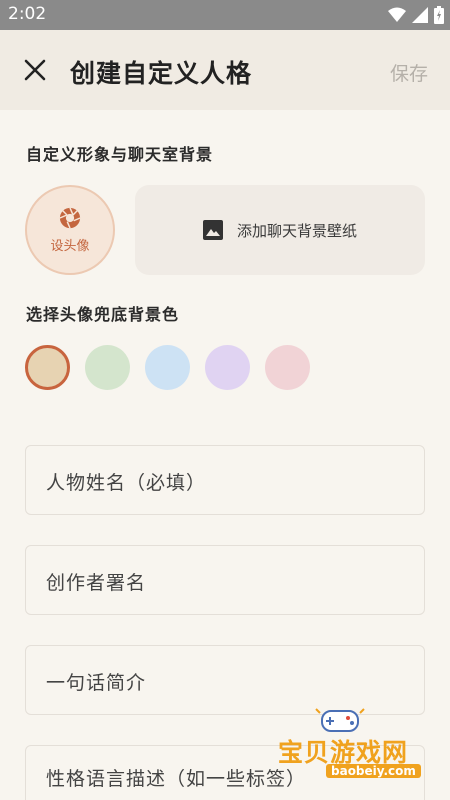  Describe the element at coordinates (340, 720) in the screenshot. I see `gamepad-logo-icon` at that location.